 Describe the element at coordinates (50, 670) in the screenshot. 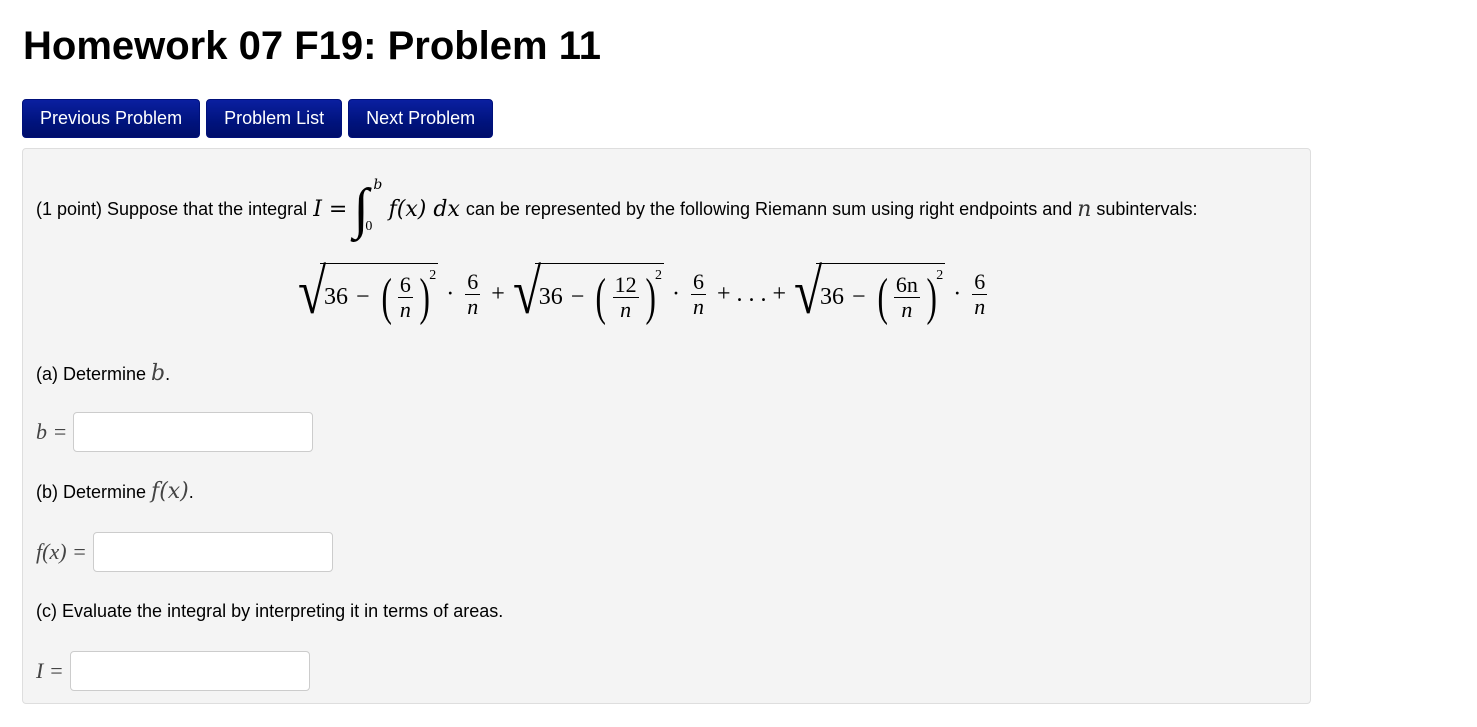

I see `part-c-answer-label: I =` at that location.